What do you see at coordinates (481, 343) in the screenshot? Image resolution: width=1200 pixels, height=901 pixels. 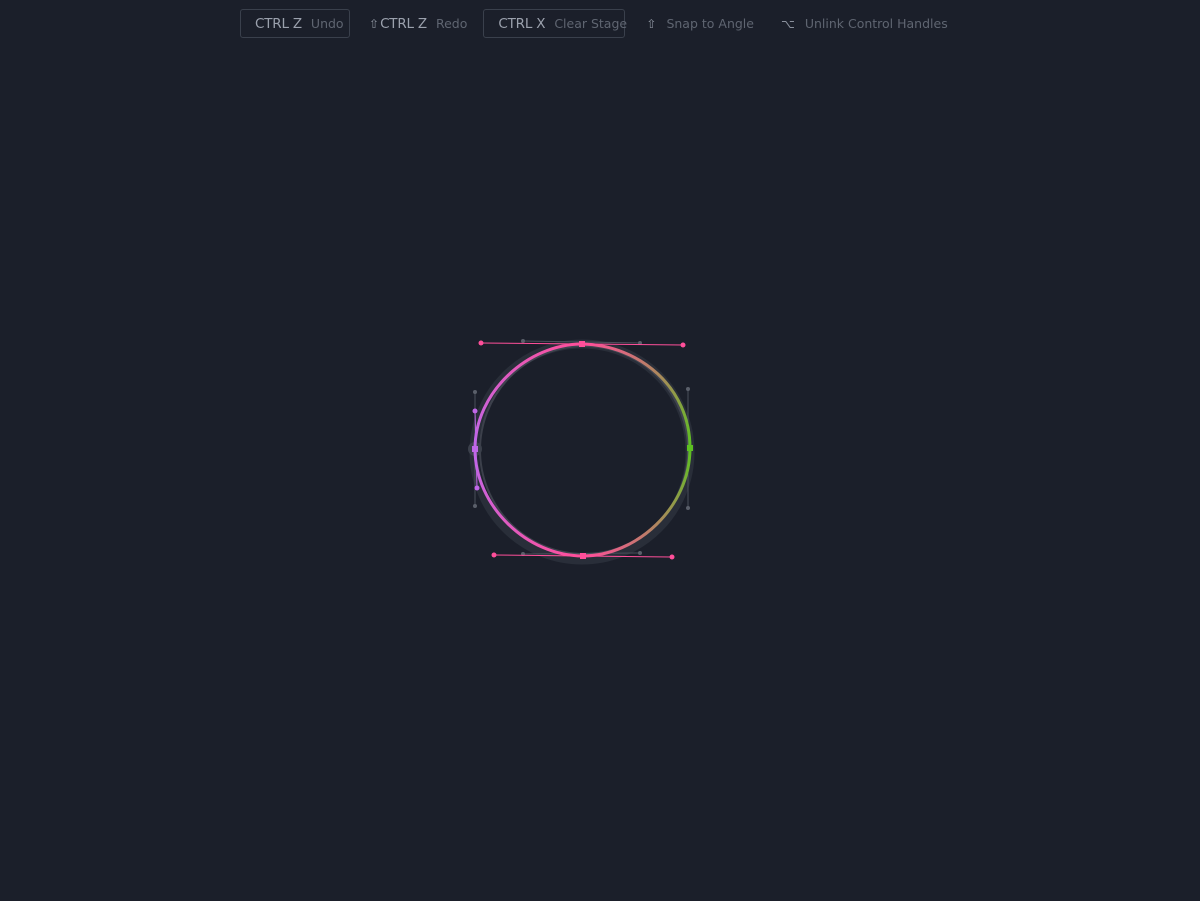 I see `handle-top-left` at bounding box center [481, 343].